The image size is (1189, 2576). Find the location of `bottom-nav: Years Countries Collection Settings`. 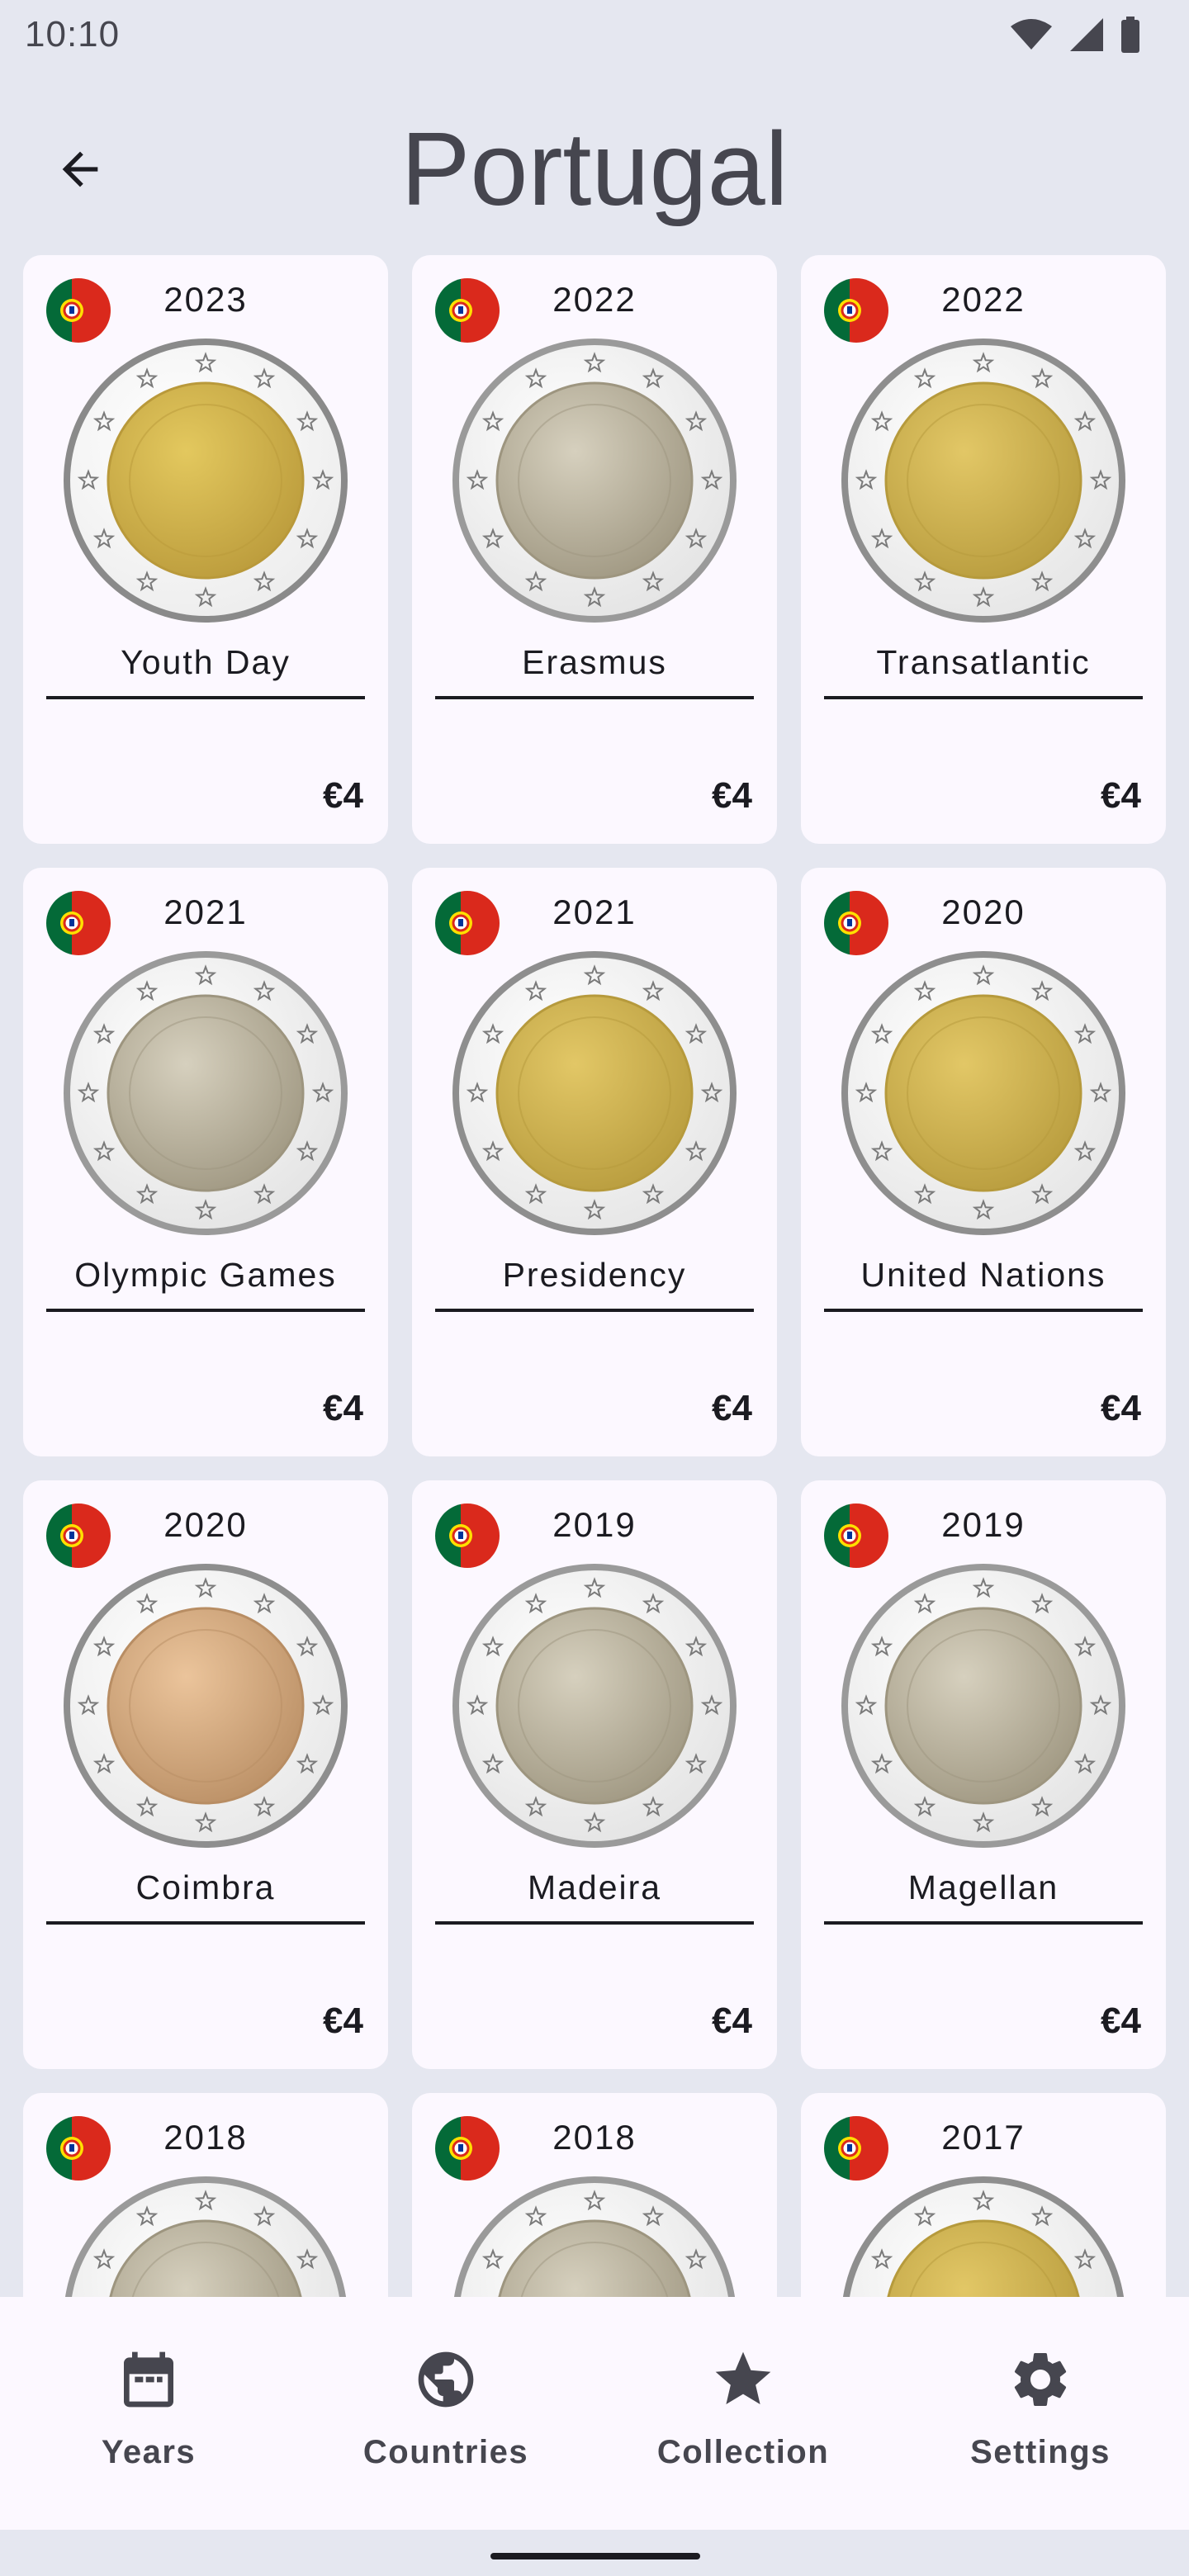

bottom-nav: Years Countries Collection Settings is located at coordinates (594, 2413).